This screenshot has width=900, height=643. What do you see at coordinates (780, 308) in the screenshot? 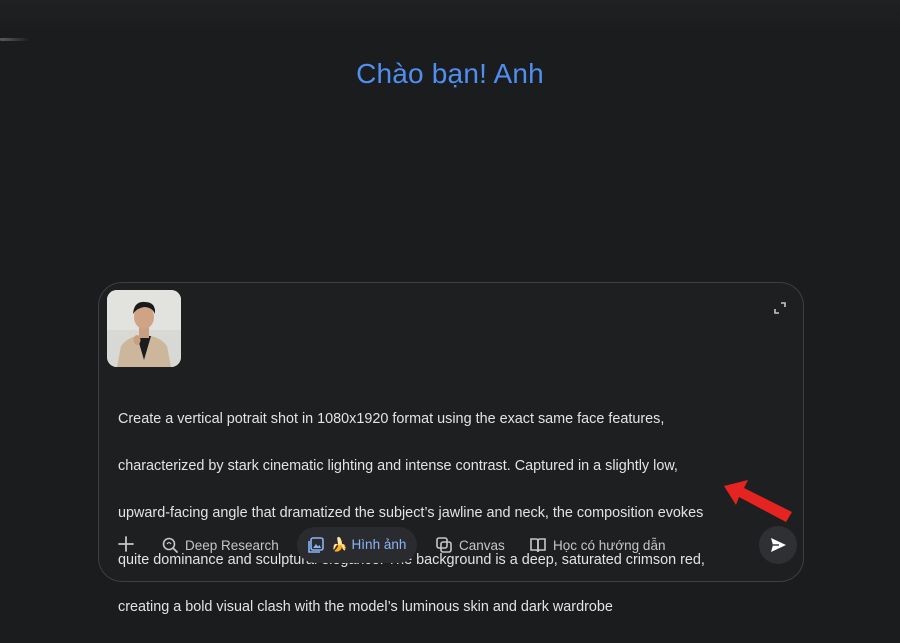
I see `expand-icon` at bounding box center [780, 308].